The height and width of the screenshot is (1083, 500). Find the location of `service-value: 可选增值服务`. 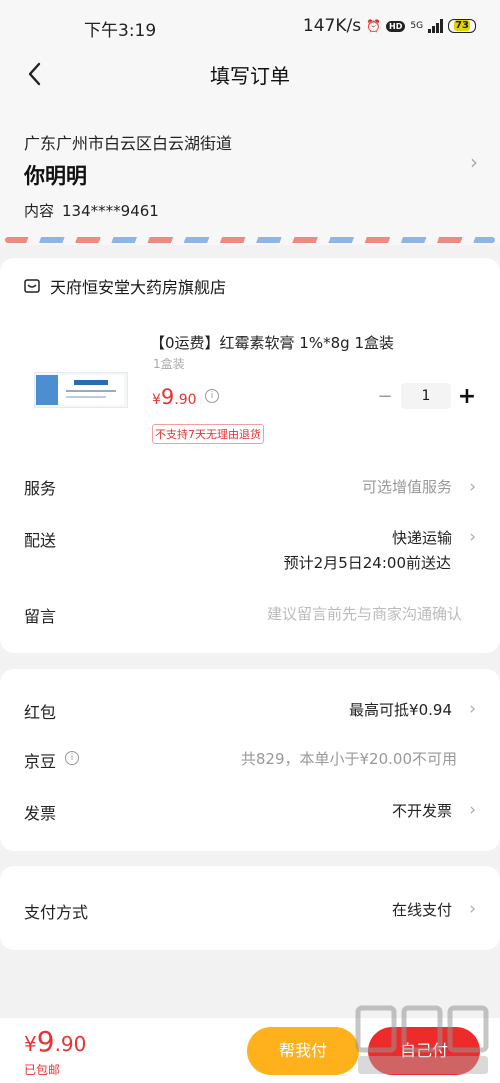

service-value: 可选增值服务 is located at coordinates (407, 486).